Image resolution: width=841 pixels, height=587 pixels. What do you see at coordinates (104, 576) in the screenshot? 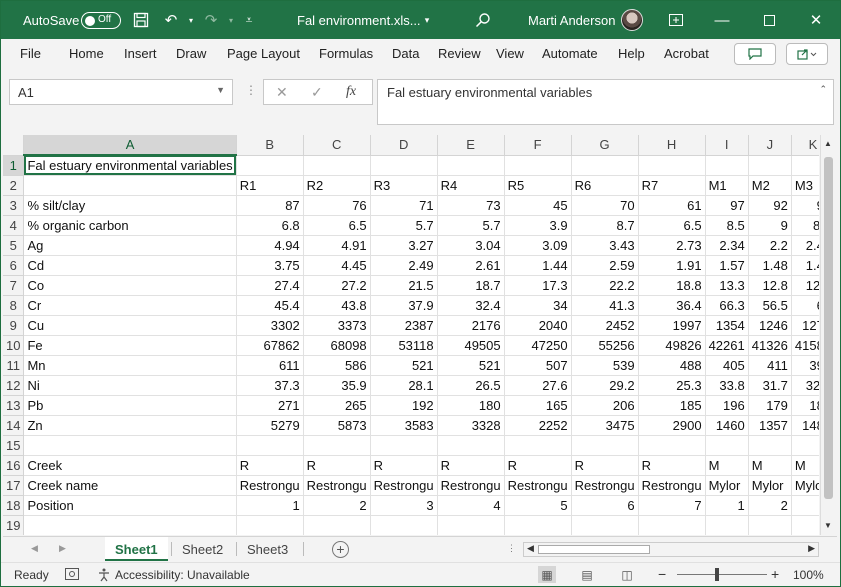
I see `accessibility-icon` at bounding box center [104, 576].